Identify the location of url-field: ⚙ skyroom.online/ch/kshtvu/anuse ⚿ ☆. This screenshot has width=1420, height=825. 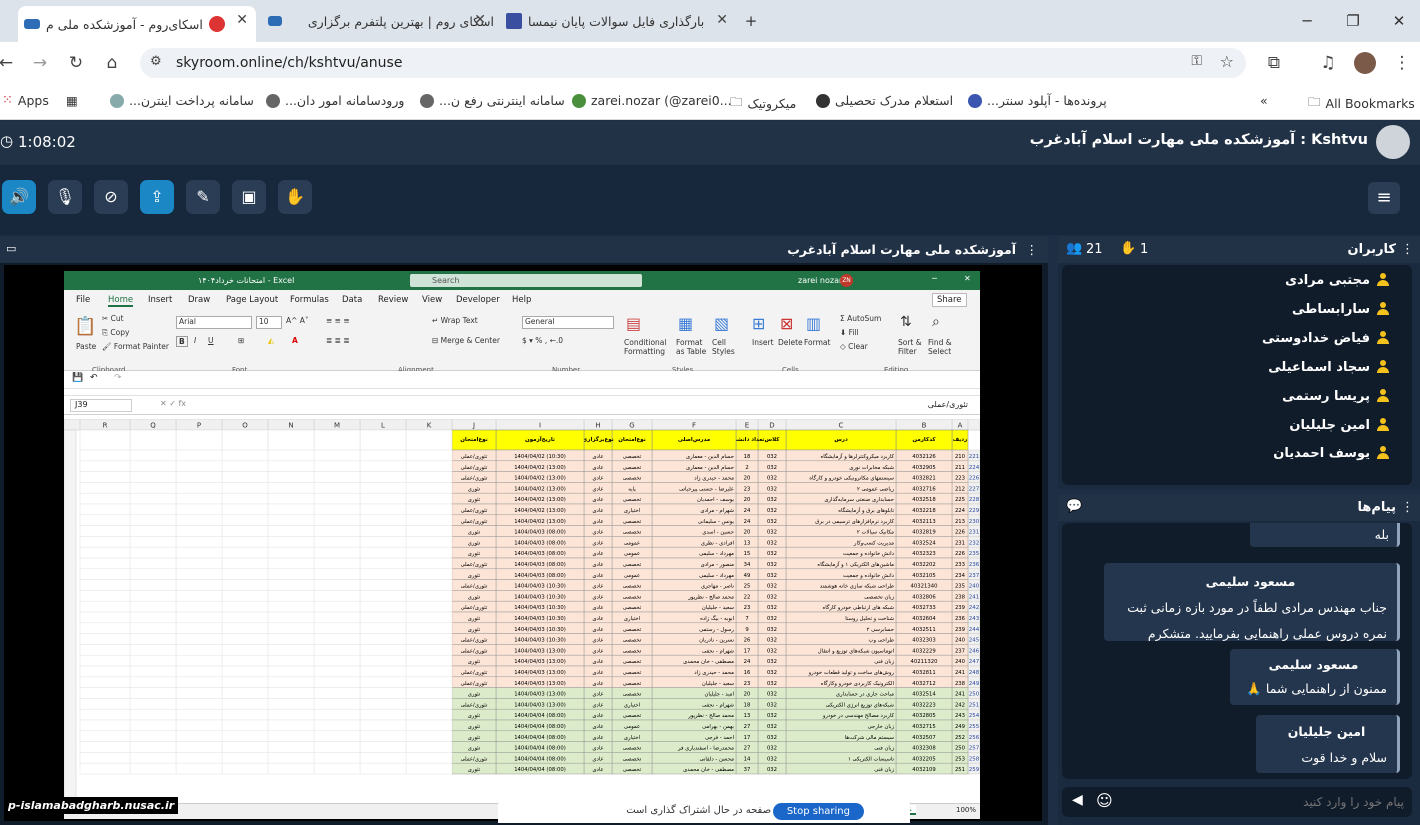
(693, 63).